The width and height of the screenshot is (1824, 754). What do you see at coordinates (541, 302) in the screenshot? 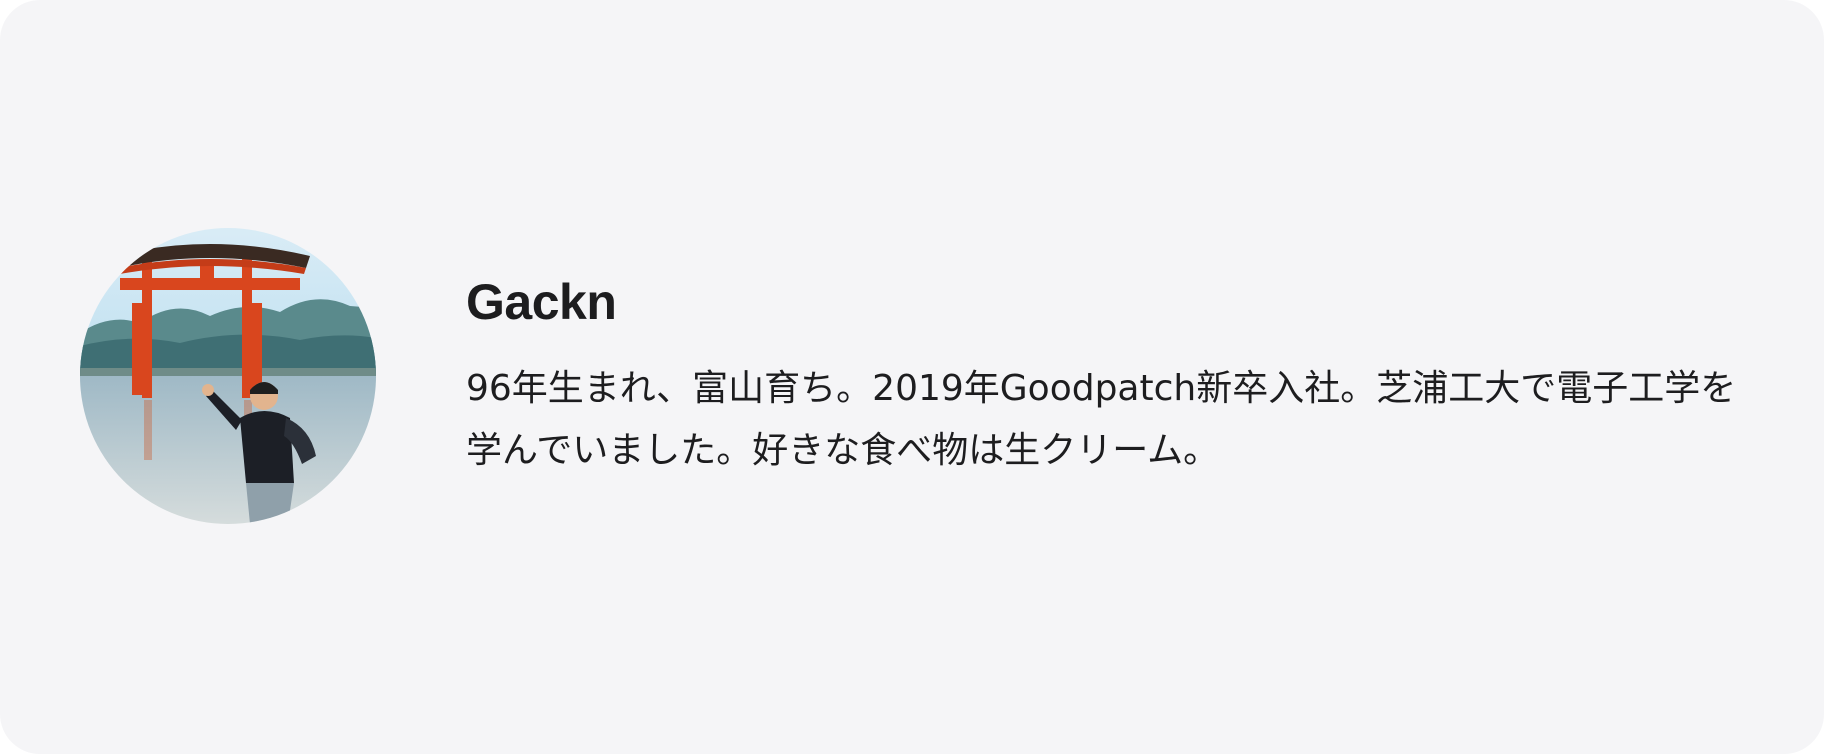
I see `profile-name: Gackn` at bounding box center [541, 302].